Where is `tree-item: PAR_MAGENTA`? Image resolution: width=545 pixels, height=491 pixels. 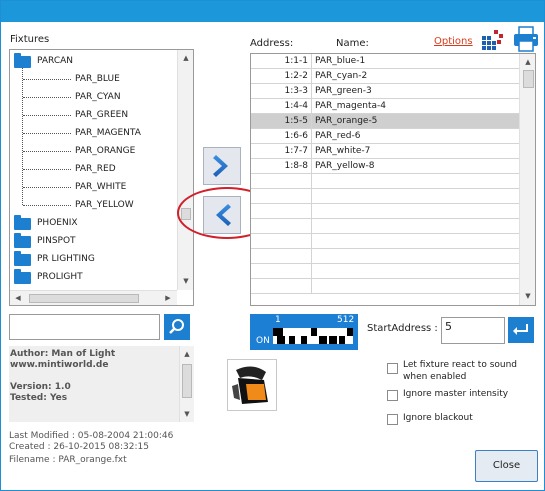
tree-item: PAR_MAGENTA is located at coordinates (92, 133).